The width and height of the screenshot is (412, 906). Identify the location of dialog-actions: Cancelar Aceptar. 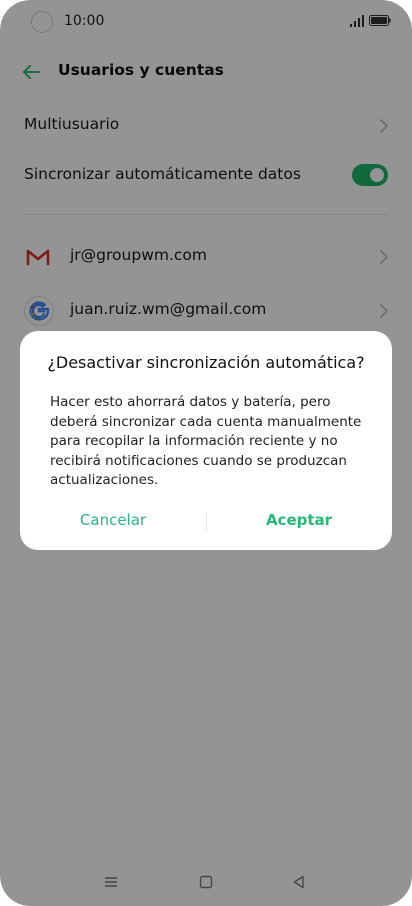
(206, 522).